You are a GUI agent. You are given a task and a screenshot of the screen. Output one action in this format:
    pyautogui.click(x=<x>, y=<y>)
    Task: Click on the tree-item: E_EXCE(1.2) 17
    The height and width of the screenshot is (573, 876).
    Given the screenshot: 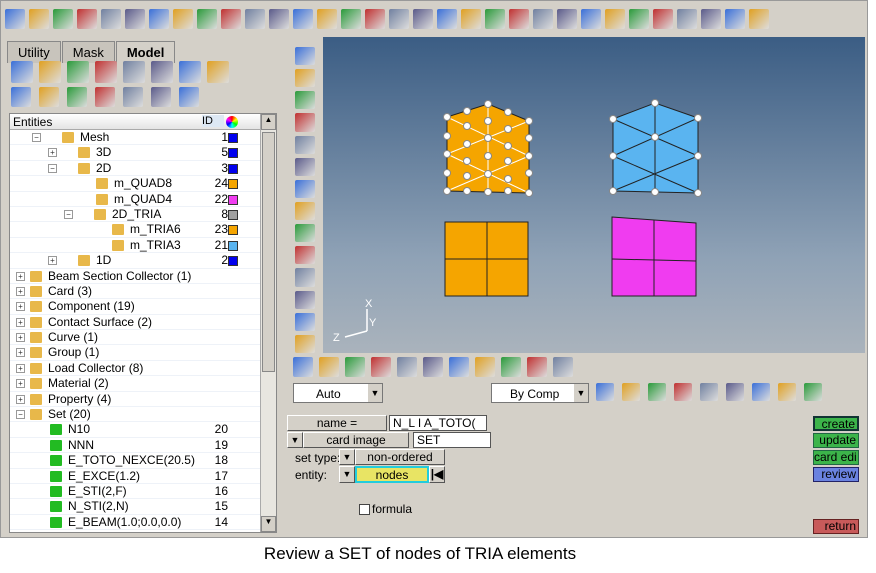 What is the action you would take?
    pyautogui.click(x=143, y=476)
    